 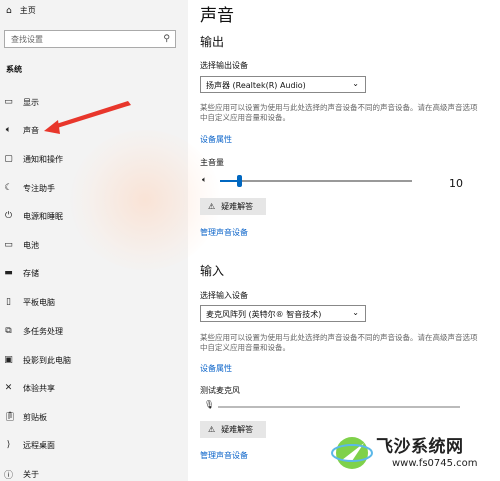 I want to click on input-heading: 输入, so click(x=212, y=271).